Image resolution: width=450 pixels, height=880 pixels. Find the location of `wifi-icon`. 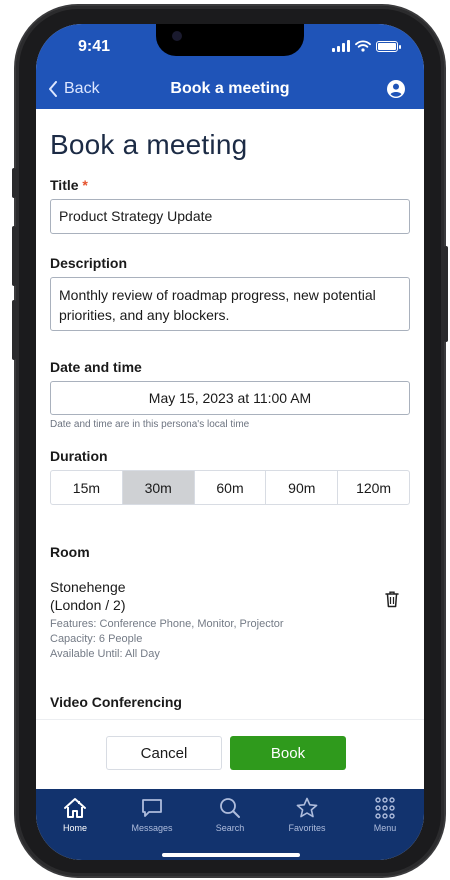

wifi-icon is located at coordinates (363, 46).